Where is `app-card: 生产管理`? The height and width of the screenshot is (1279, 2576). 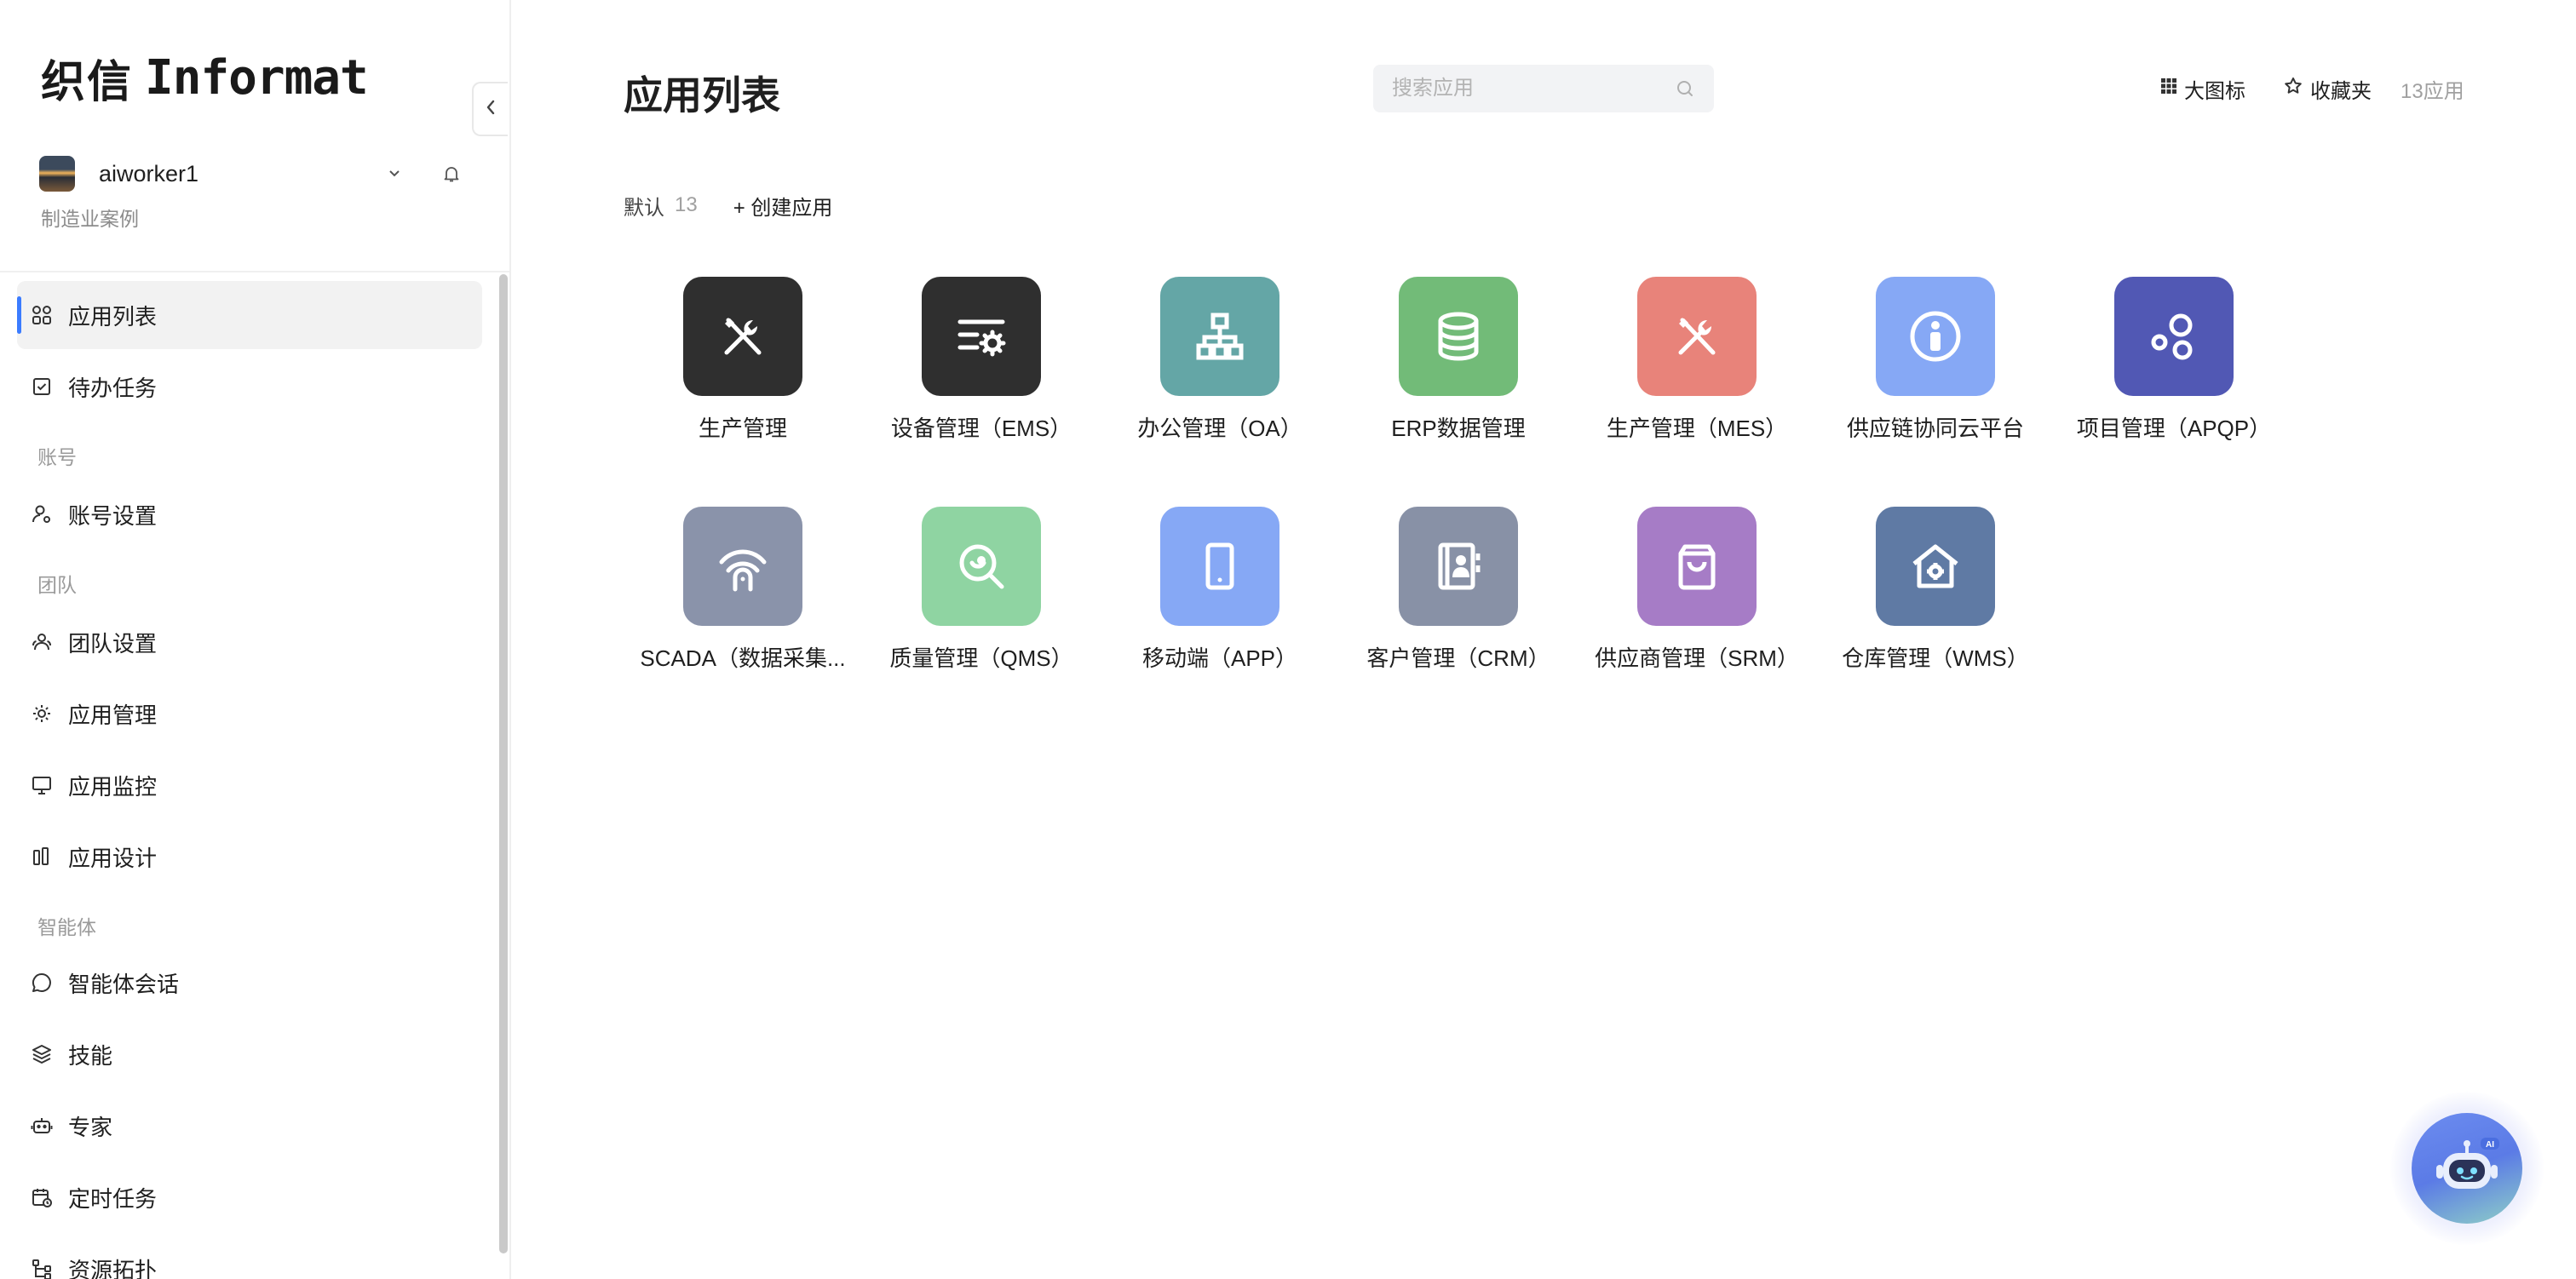
app-card: 生产管理 is located at coordinates (743, 360).